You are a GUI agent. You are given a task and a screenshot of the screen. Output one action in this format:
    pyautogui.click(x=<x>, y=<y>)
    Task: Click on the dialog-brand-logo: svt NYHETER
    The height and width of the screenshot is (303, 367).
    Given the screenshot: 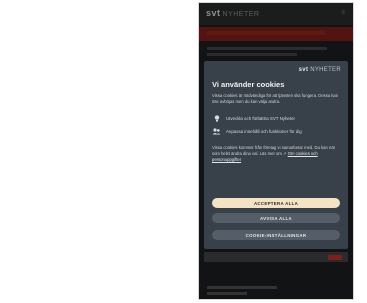 What is the action you would take?
    pyautogui.click(x=319, y=70)
    